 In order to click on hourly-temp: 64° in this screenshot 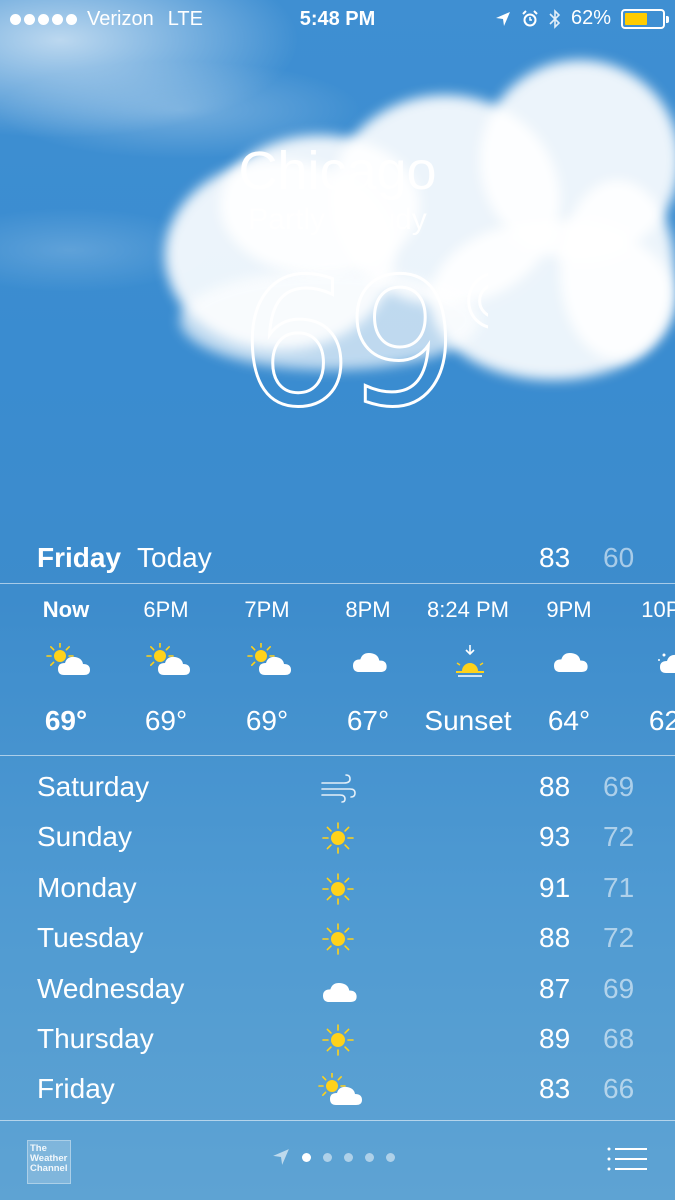, I will do `click(569, 720)`.